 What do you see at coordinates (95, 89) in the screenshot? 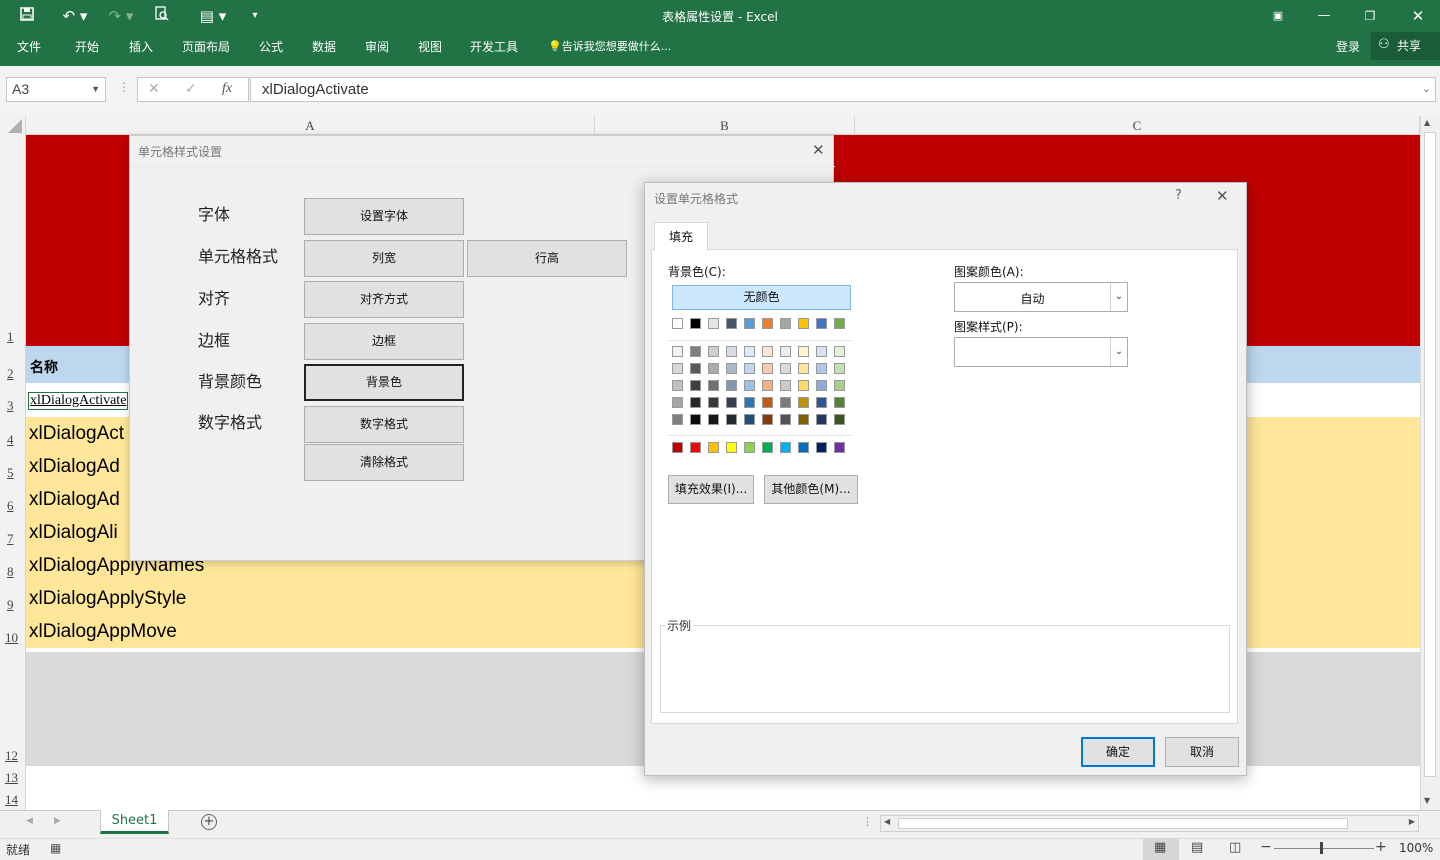
I see `name-box-dropdown-icon: ▼` at bounding box center [95, 89].